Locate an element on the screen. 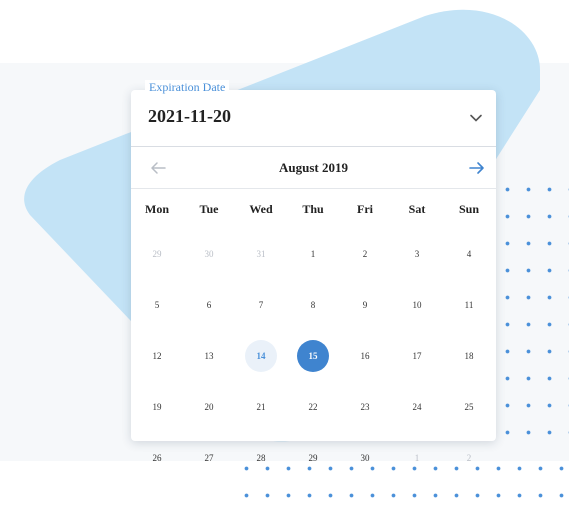  calendar-week-row: 26 27 28 29 30 1 2 is located at coordinates (313, 457).